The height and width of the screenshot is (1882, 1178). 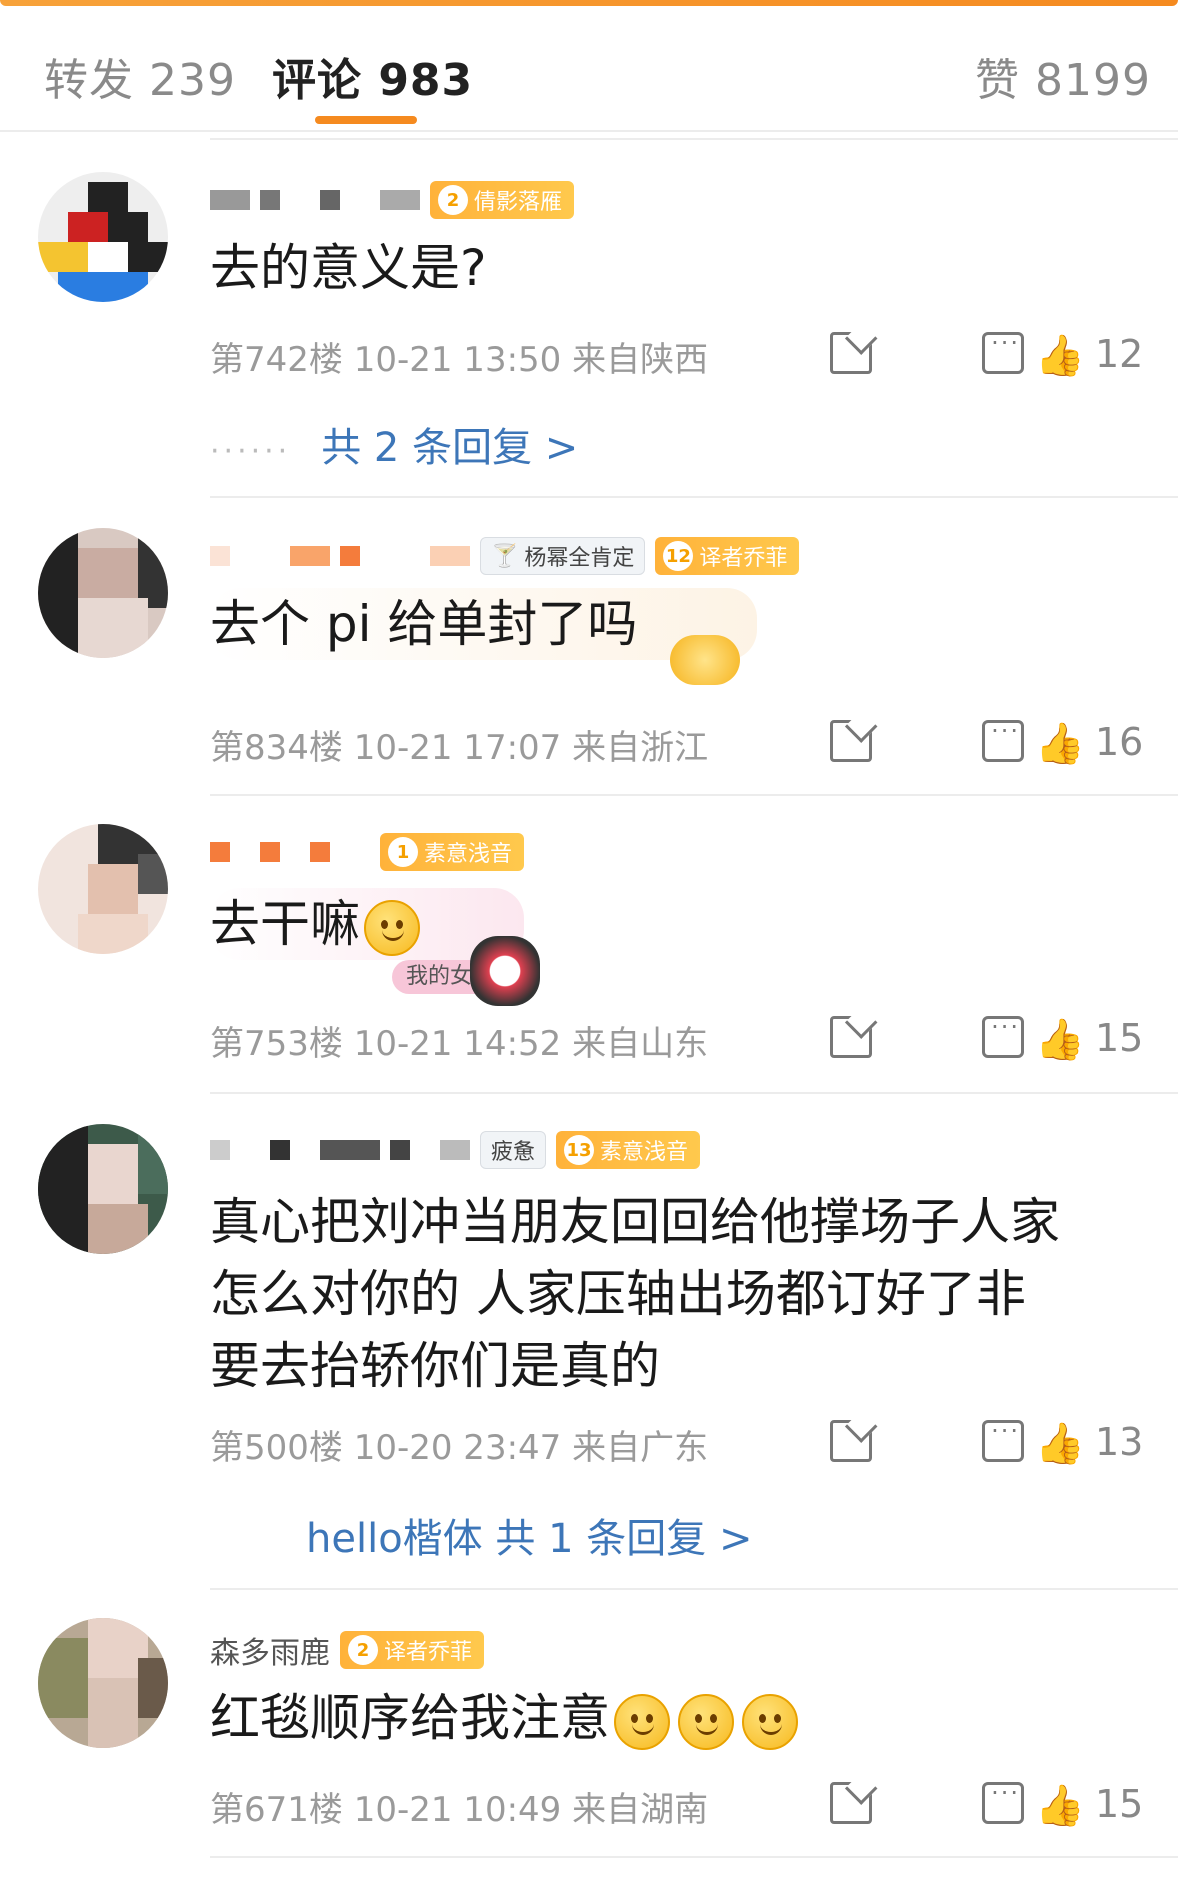 What do you see at coordinates (435, 1366) in the screenshot?
I see `comment-text-line: 要去抬轿你们是真的` at bounding box center [435, 1366].